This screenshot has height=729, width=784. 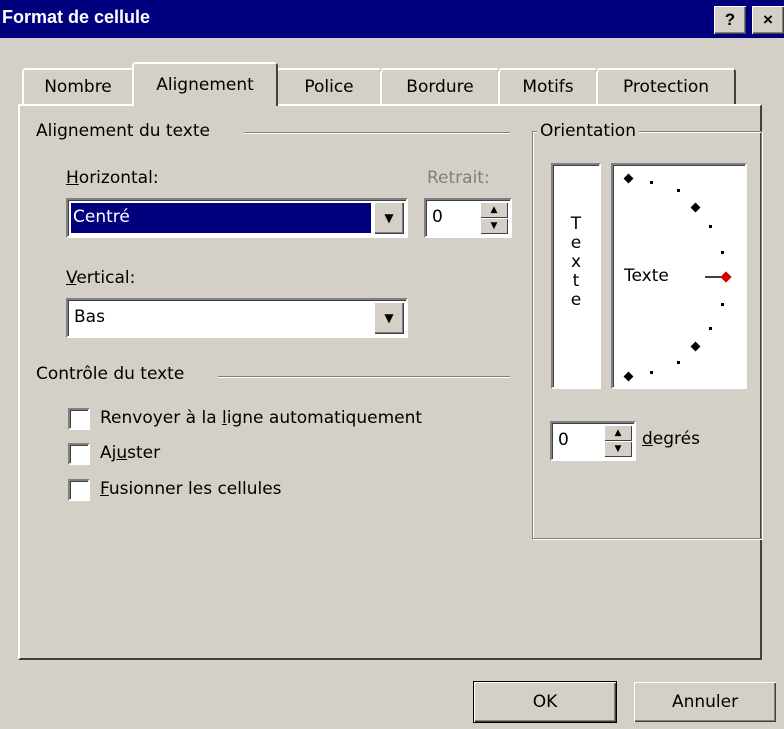 I want to click on tab-alignement: Alignement, so click(x=205, y=84).